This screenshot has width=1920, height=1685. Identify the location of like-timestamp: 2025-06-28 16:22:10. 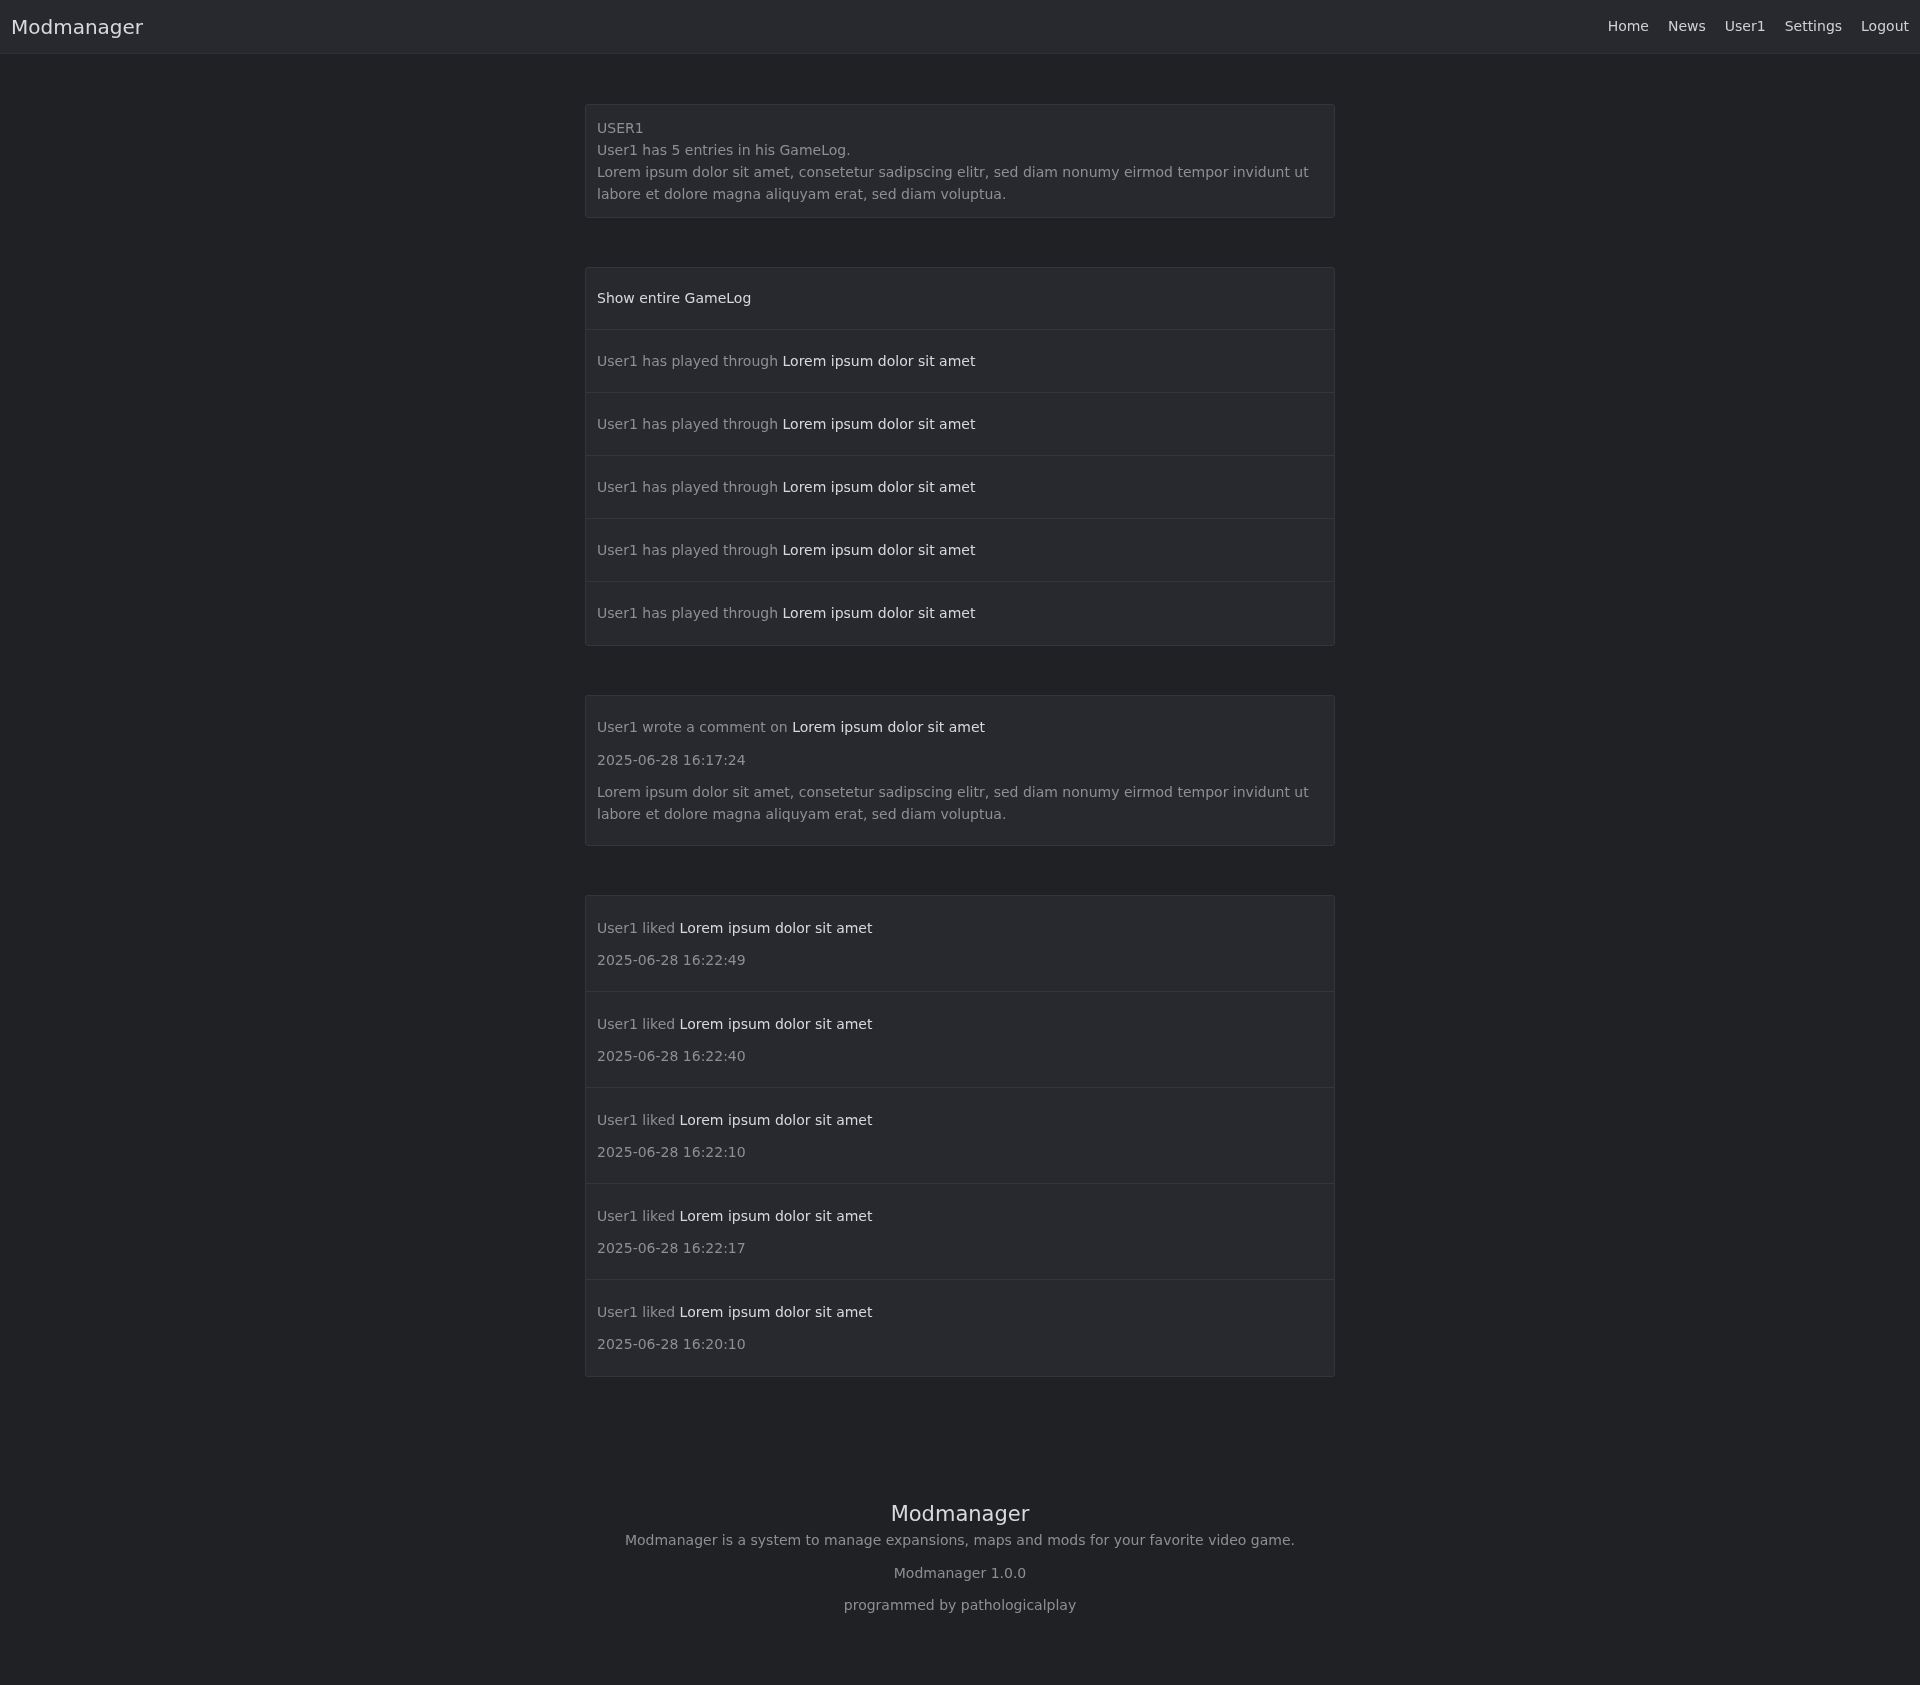
(672, 1152).